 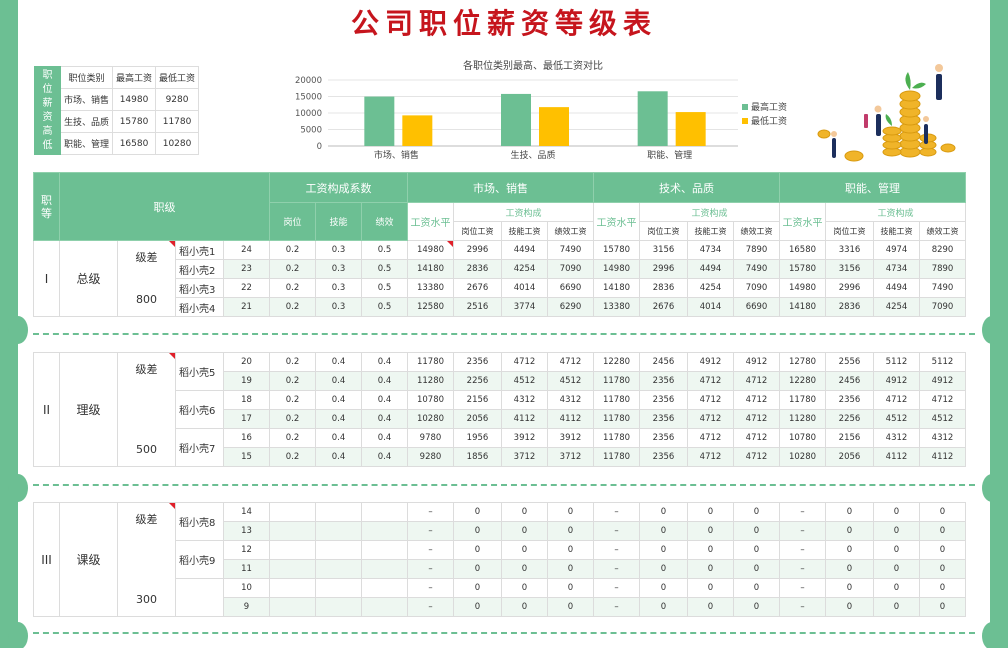 What do you see at coordinates (86, 143) in the screenshot?
I see `summary-cell: 职能、管理` at bounding box center [86, 143].